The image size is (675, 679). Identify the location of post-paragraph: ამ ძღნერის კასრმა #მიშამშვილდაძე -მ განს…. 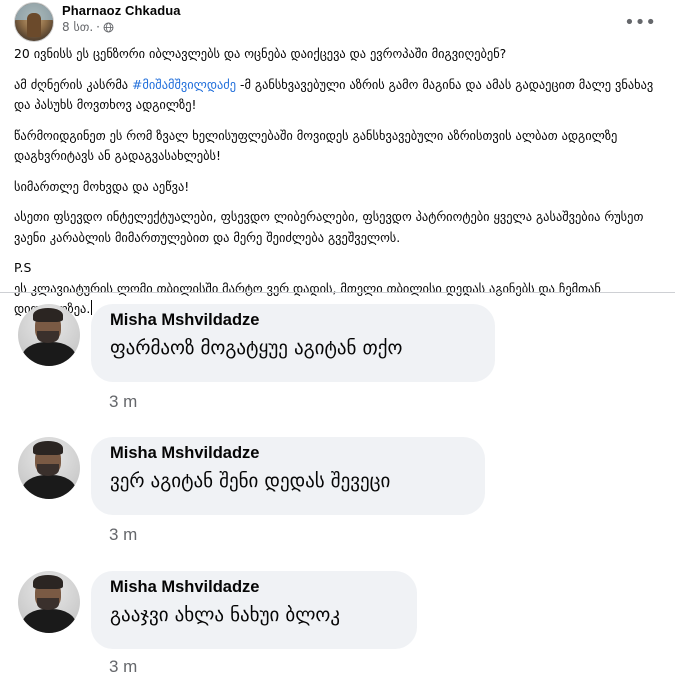
(334, 94).